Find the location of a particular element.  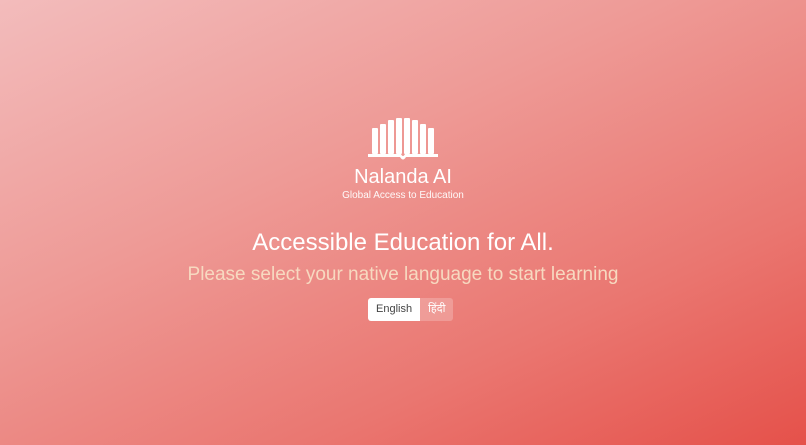

language-option-hindi: हिंदी is located at coordinates (437, 309).